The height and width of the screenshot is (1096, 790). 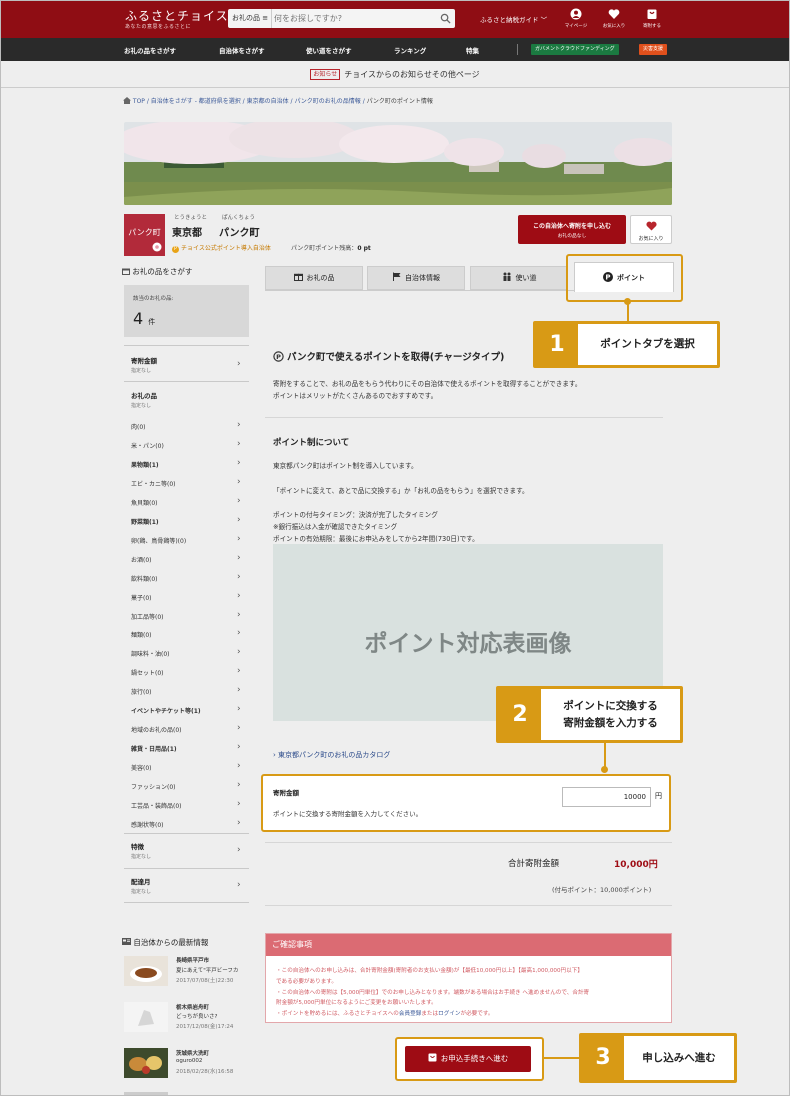 What do you see at coordinates (171, 942) in the screenshot?
I see `news-title-label: 自治体からの最新情報` at bounding box center [171, 942].